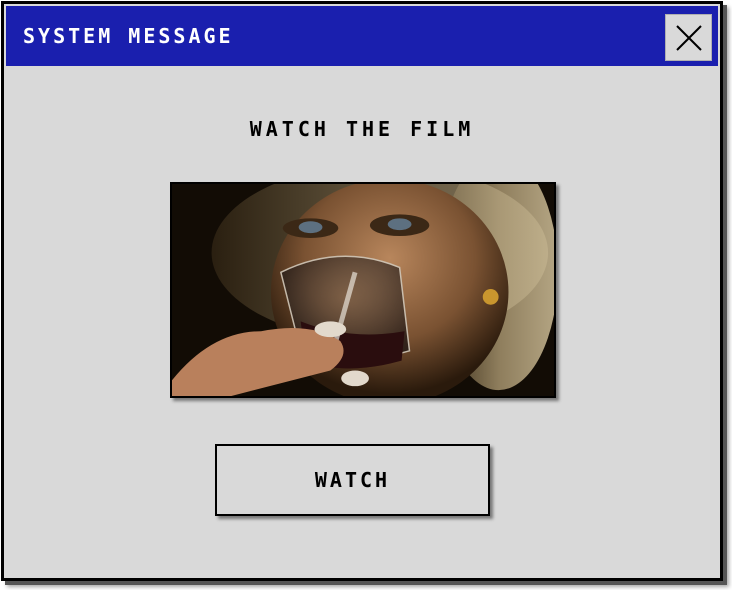 This screenshot has width=732, height=590. I want to click on close-button, so click(688, 37).